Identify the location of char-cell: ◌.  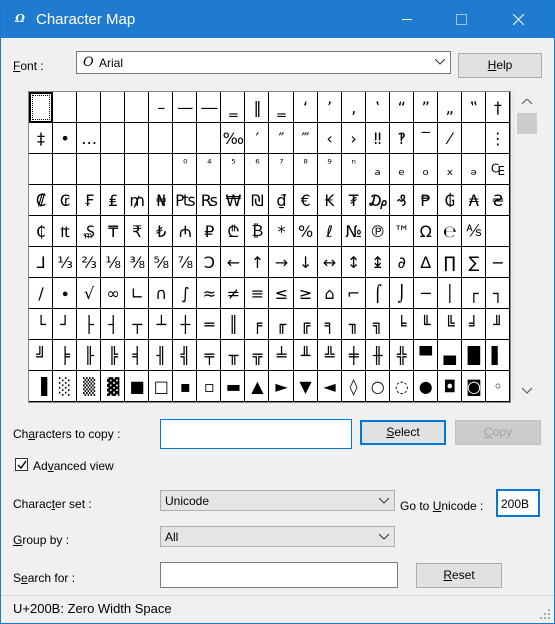
(401, 386).